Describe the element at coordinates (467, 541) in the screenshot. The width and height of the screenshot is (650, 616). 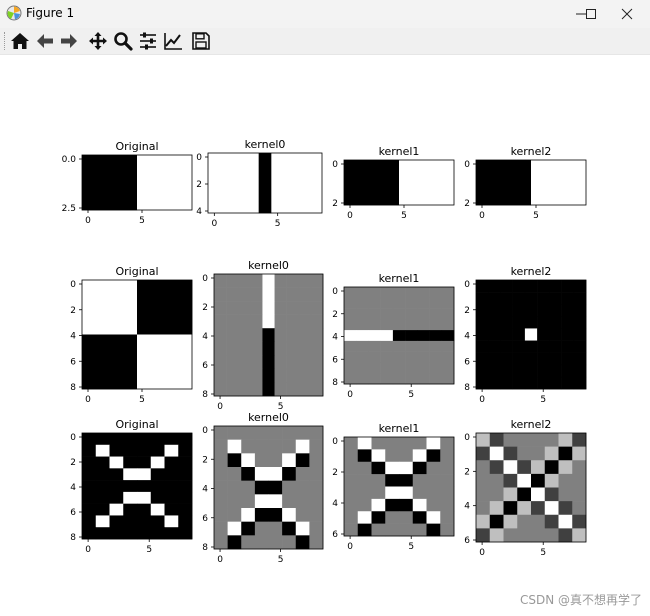
I see `y-tick-label: 6` at that location.